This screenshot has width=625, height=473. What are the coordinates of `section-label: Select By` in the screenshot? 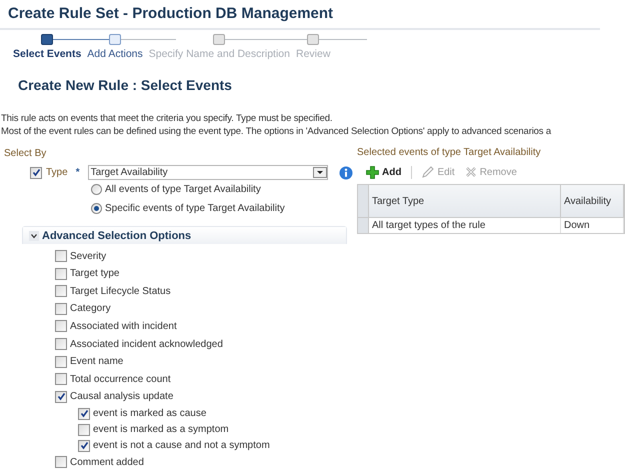 It's located at (25, 154).